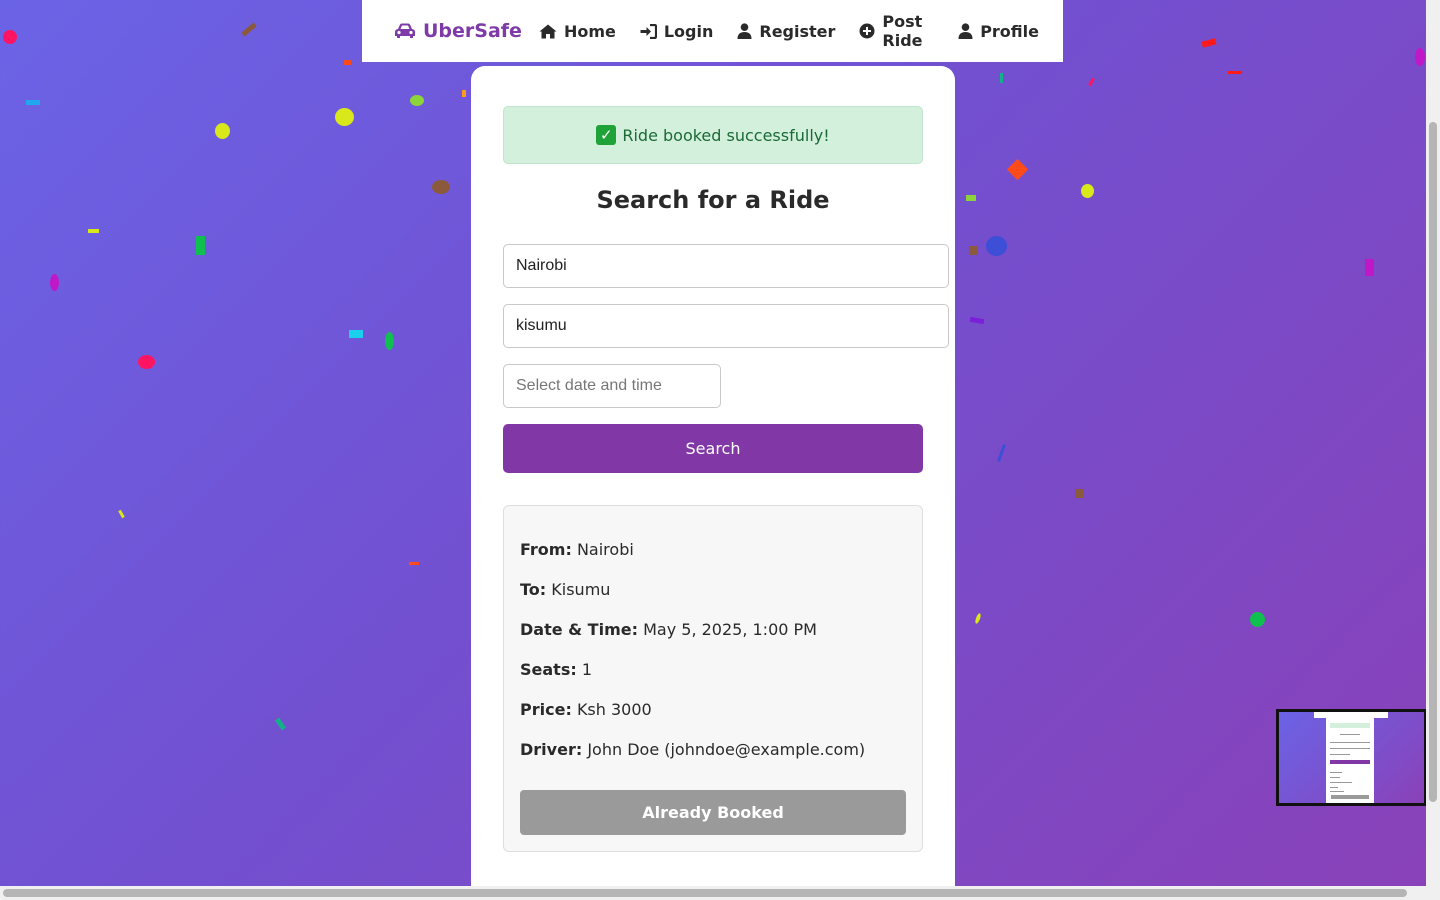 Image resolution: width=1440 pixels, height=900 pixels. I want to click on page-minimap, so click(1351, 757).